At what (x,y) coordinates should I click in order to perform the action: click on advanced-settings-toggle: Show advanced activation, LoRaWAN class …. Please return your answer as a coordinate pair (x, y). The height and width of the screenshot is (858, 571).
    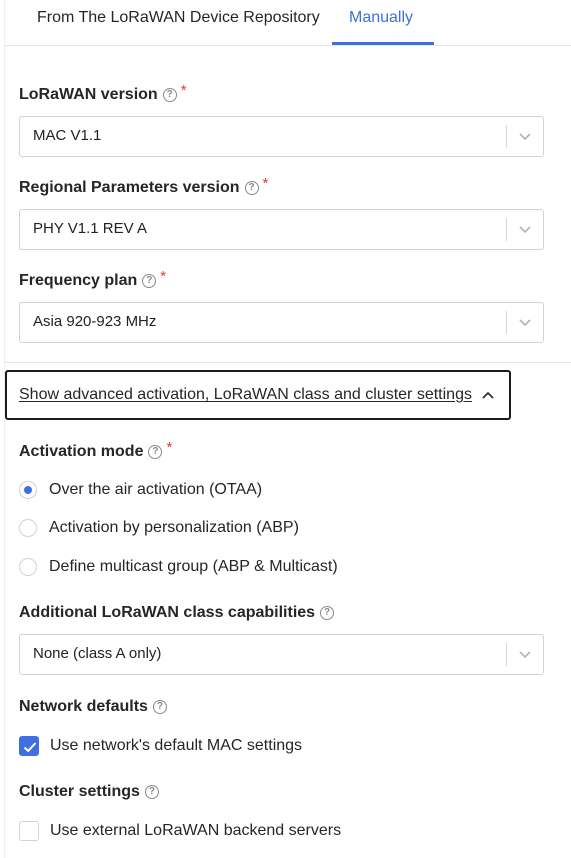
    Looking at the image, I should click on (258, 395).